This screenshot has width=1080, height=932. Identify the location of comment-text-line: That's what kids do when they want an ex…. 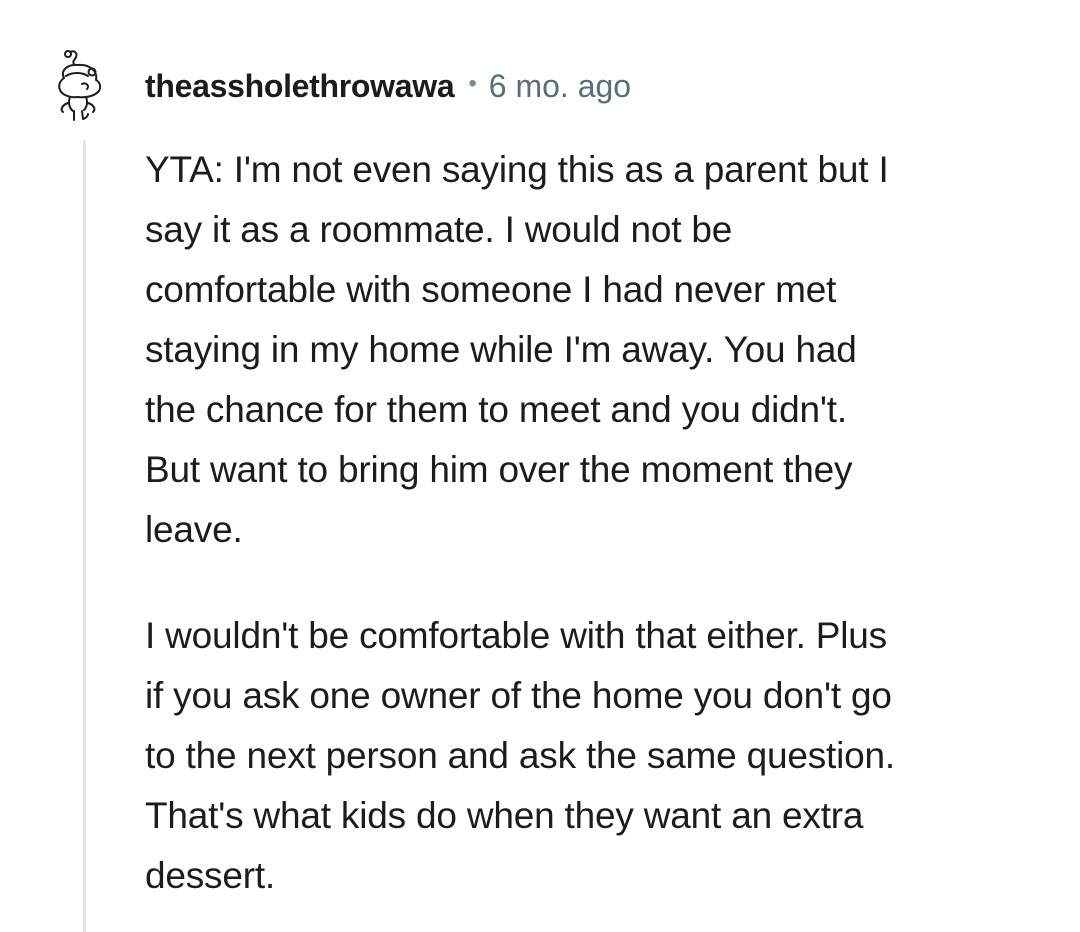
(504, 815).